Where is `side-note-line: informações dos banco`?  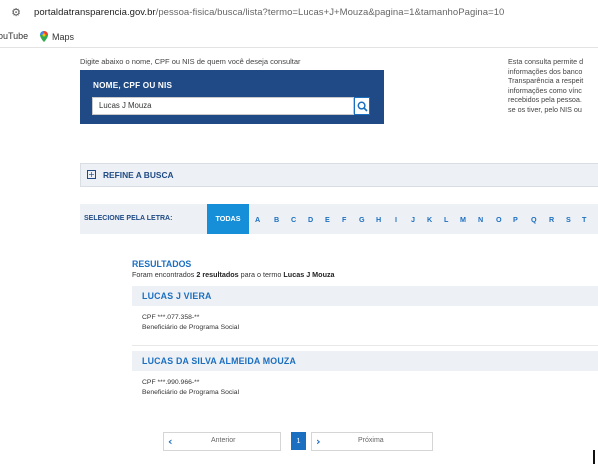
side-note-line: informações dos banco is located at coordinates (545, 71).